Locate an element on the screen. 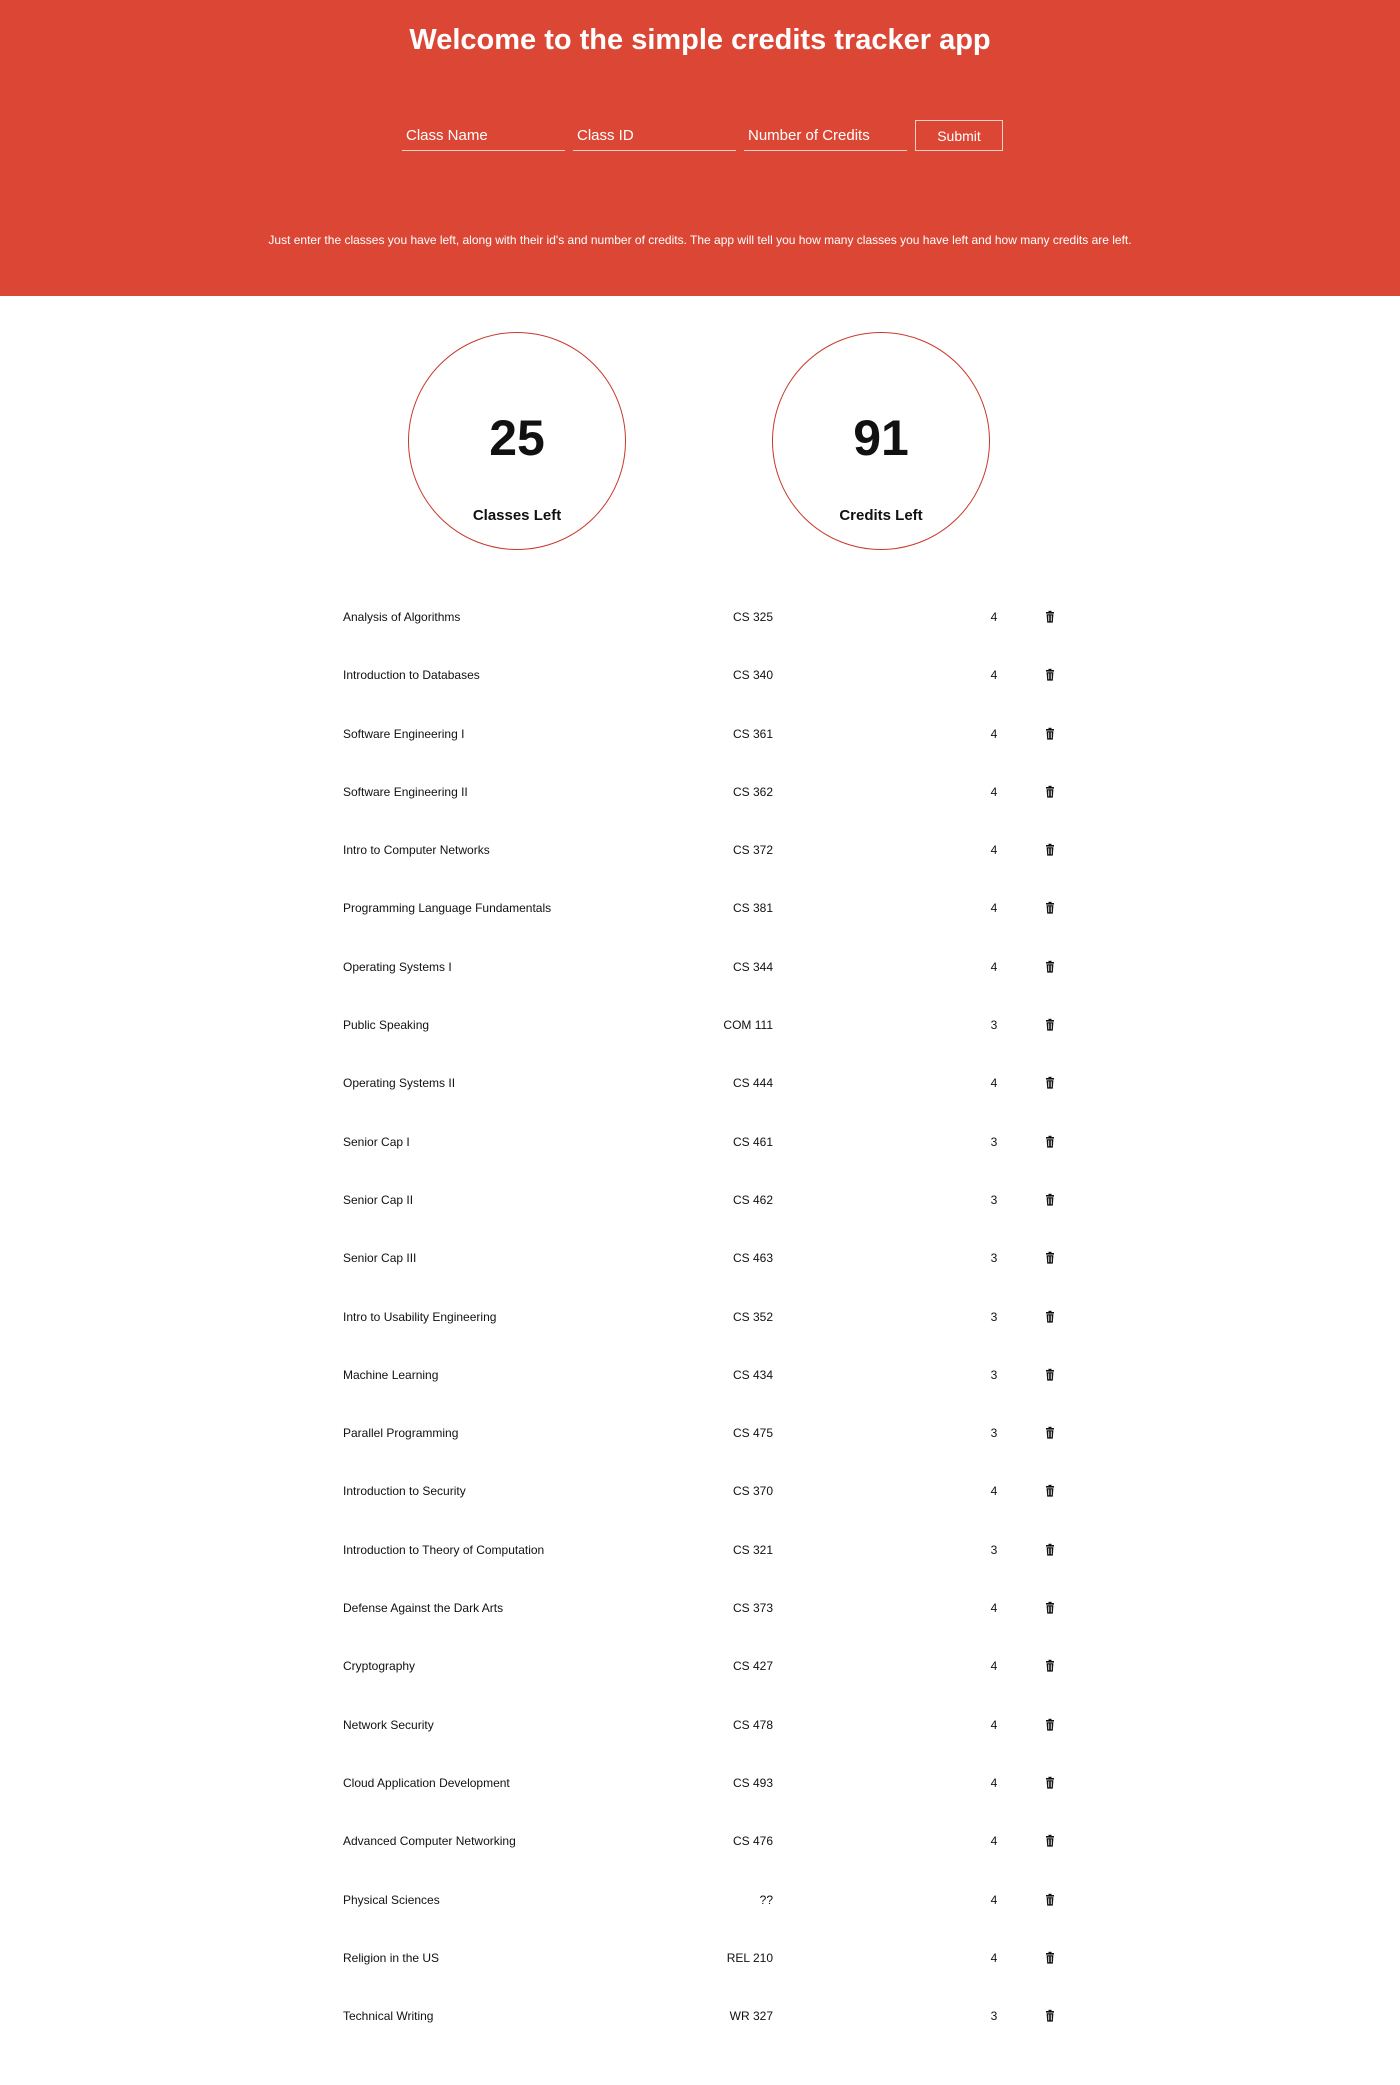  class-id: ?? is located at coordinates (766, 1899).